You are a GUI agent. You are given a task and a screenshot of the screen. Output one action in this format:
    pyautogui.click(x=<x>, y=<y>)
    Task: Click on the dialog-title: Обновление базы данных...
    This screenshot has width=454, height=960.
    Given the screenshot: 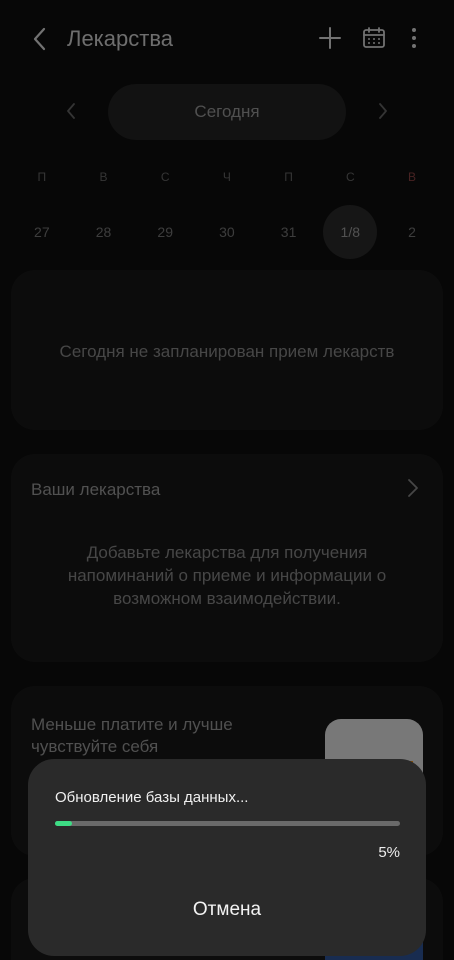 What is the action you would take?
    pyautogui.click(x=152, y=797)
    